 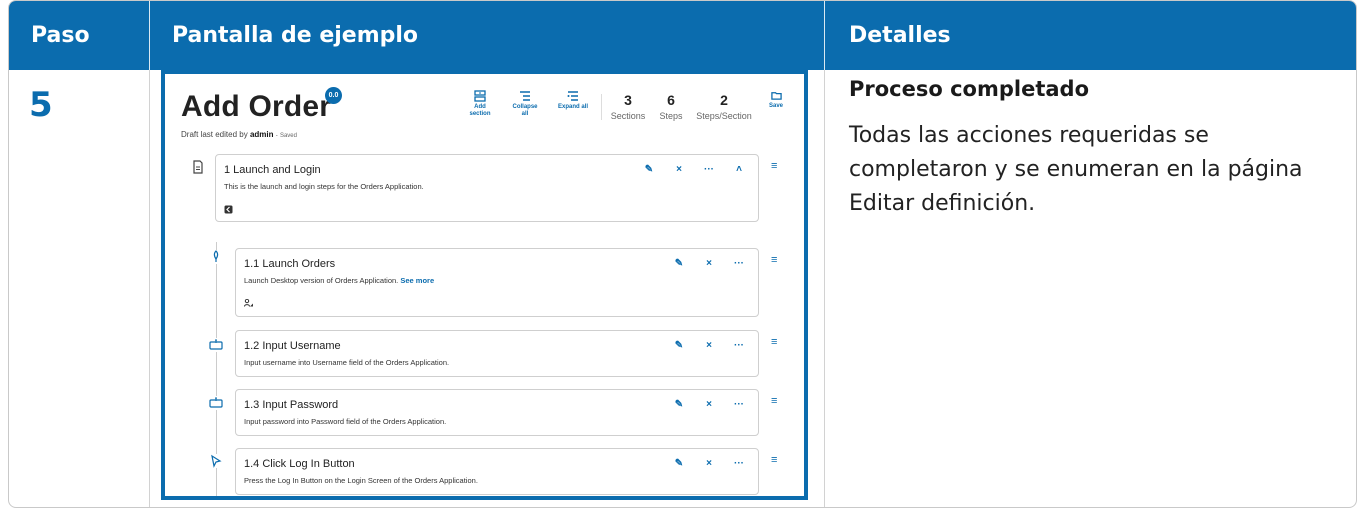 I want to click on save-button: Save, so click(x=776, y=100).